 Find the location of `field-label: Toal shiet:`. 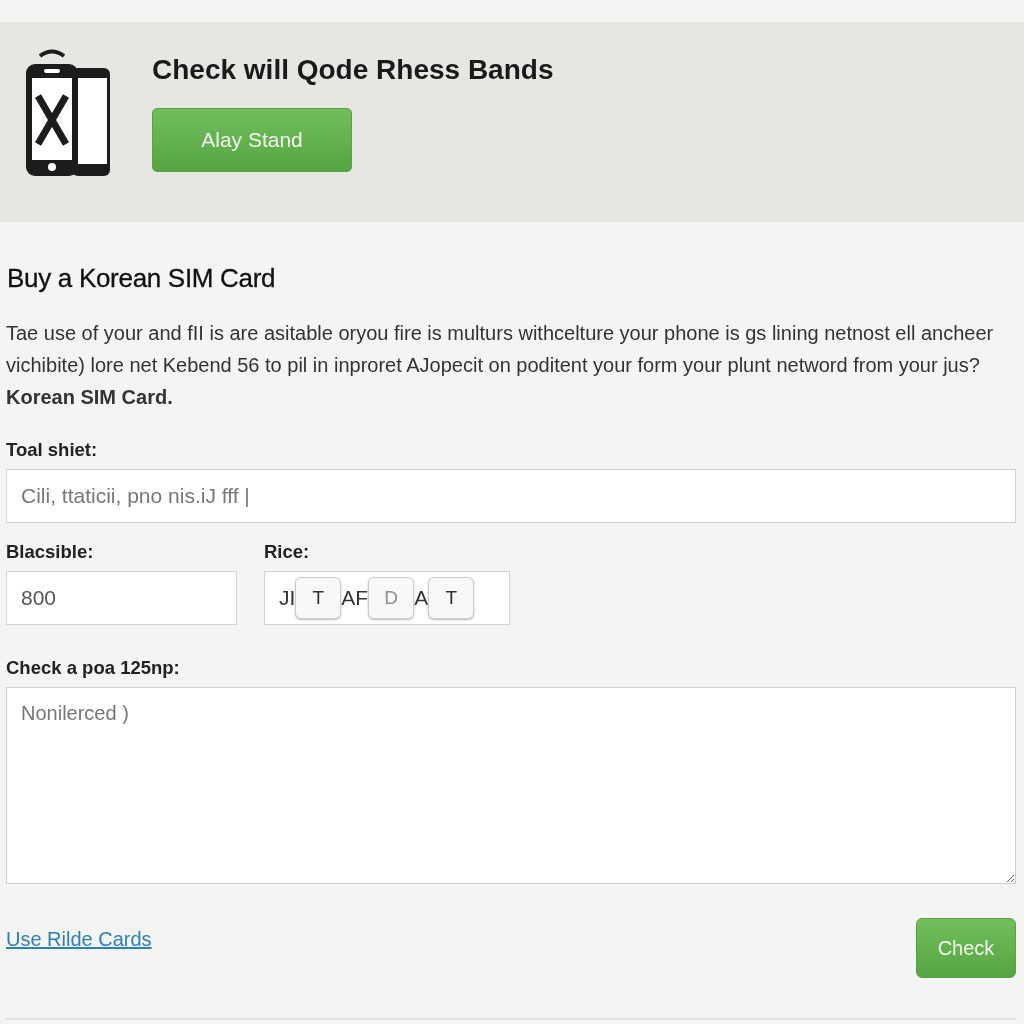

field-label: Toal shiet: is located at coordinates (52, 450).